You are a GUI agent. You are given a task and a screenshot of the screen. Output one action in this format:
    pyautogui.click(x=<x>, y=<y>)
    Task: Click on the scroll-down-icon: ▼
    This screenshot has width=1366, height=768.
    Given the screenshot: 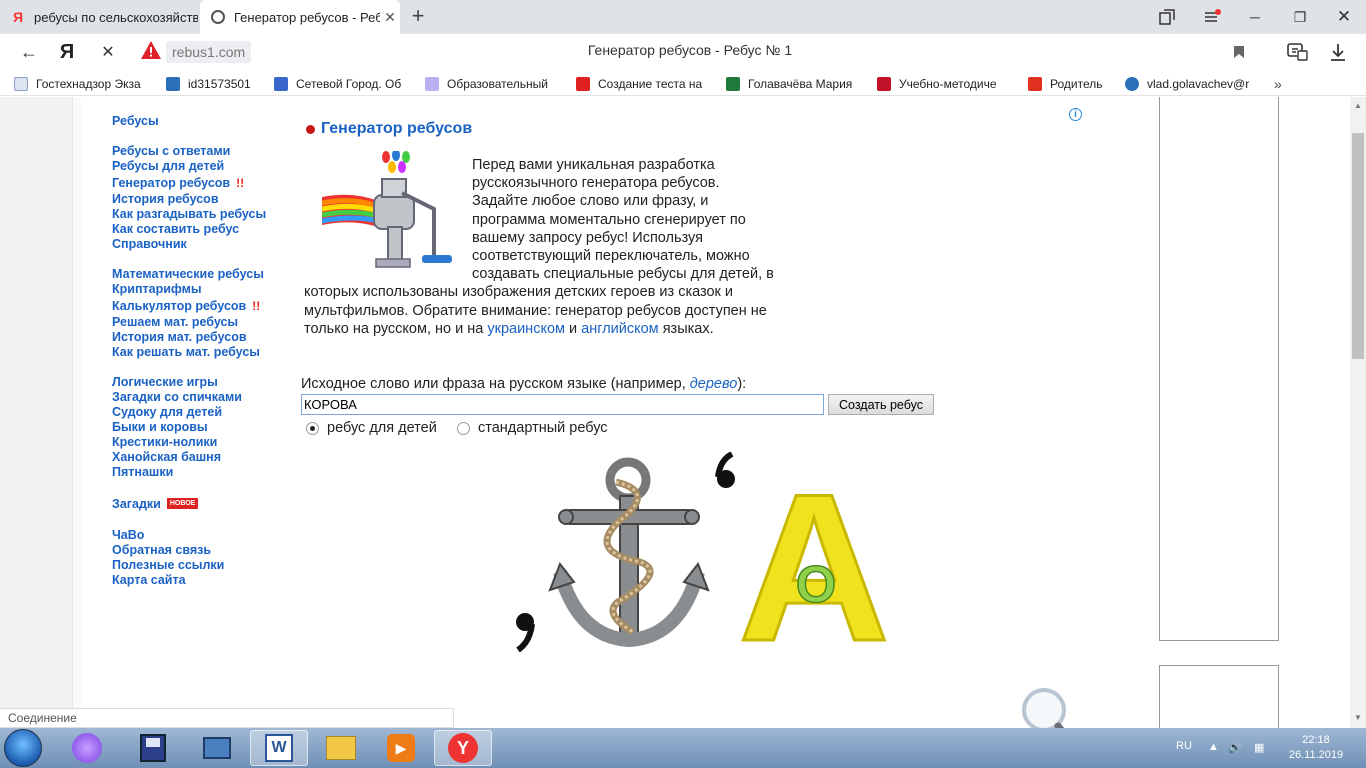 What is the action you would take?
    pyautogui.click(x=1358, y=717)
    